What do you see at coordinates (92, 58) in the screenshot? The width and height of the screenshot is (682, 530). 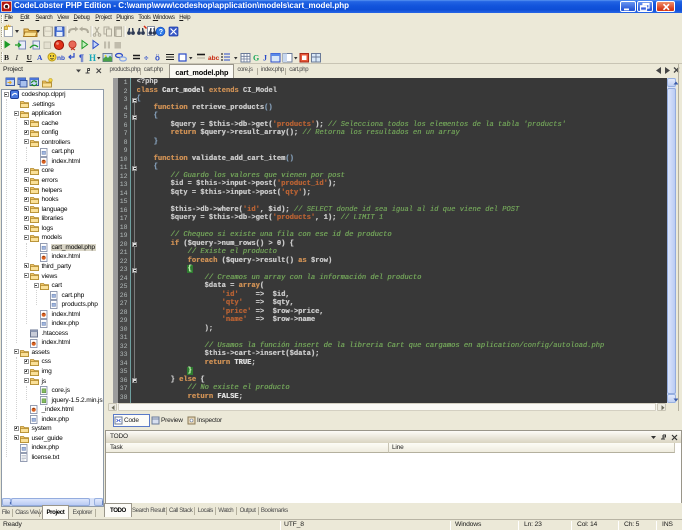 I see `svg-text: H` at bounding box center [92, 58].